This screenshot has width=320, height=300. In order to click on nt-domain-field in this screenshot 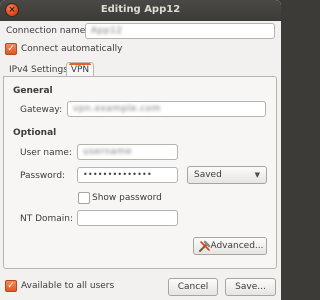, I will do `click(127, 218)`.